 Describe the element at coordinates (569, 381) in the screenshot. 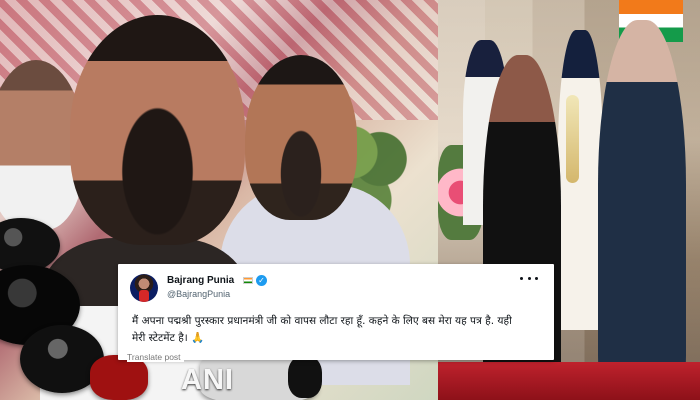

I see `red-carpet` at that location.